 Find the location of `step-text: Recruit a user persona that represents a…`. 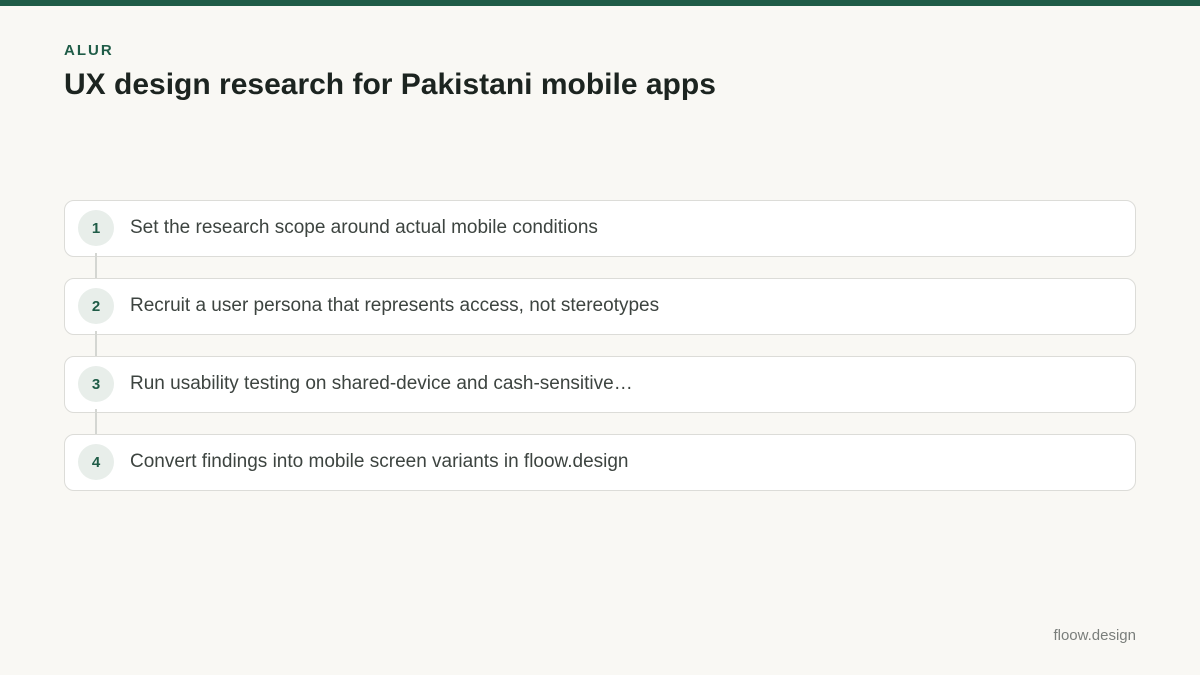

step-text: Recruit a user persona that represents a… is located at coordinates (395, 305).